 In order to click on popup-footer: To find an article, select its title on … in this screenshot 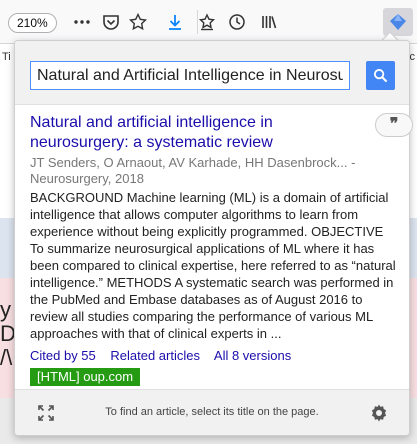, I will do `click(212, 412)`.